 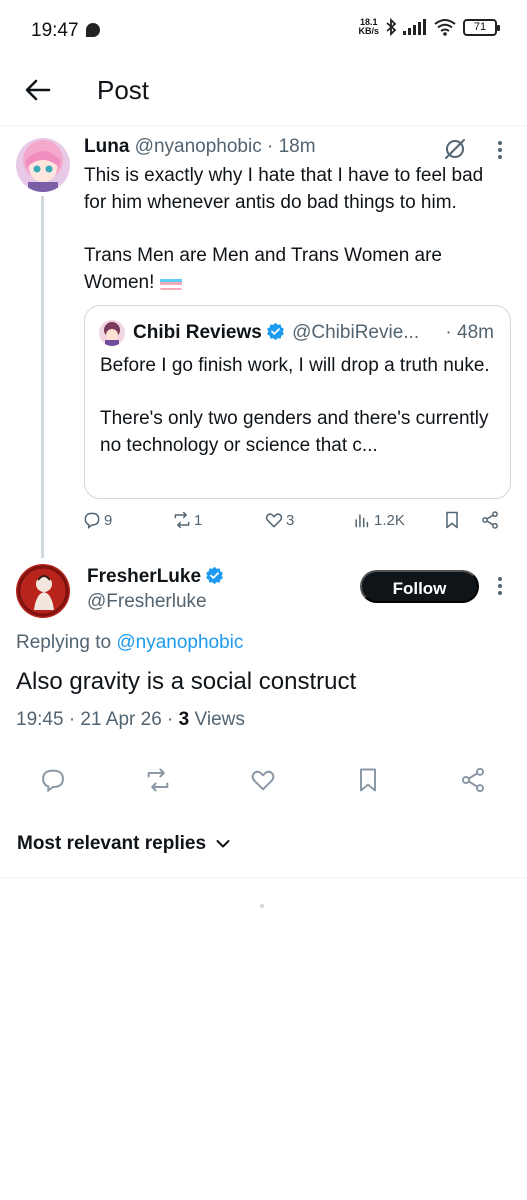 I want to click on grok-icon, so click(x=455, y=149).